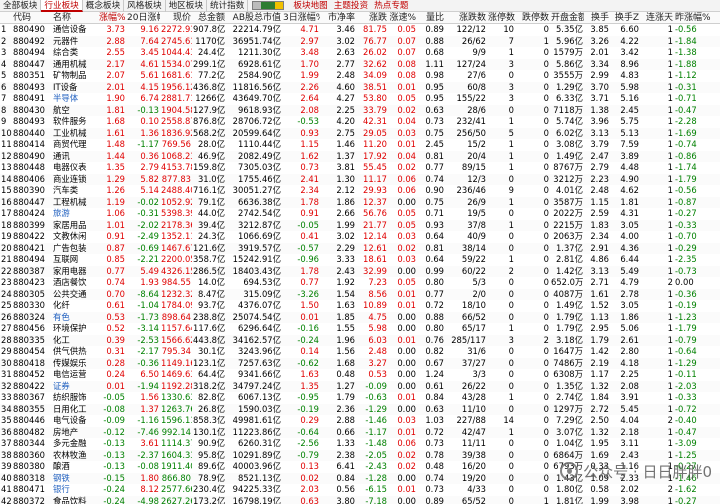 Image resolution: width=720 pixels, height=504 pixels. What do you see at coordinates (75, 18) in the screenshot?
I see `column-header-2: 名称` at bounding box center [75, 18].